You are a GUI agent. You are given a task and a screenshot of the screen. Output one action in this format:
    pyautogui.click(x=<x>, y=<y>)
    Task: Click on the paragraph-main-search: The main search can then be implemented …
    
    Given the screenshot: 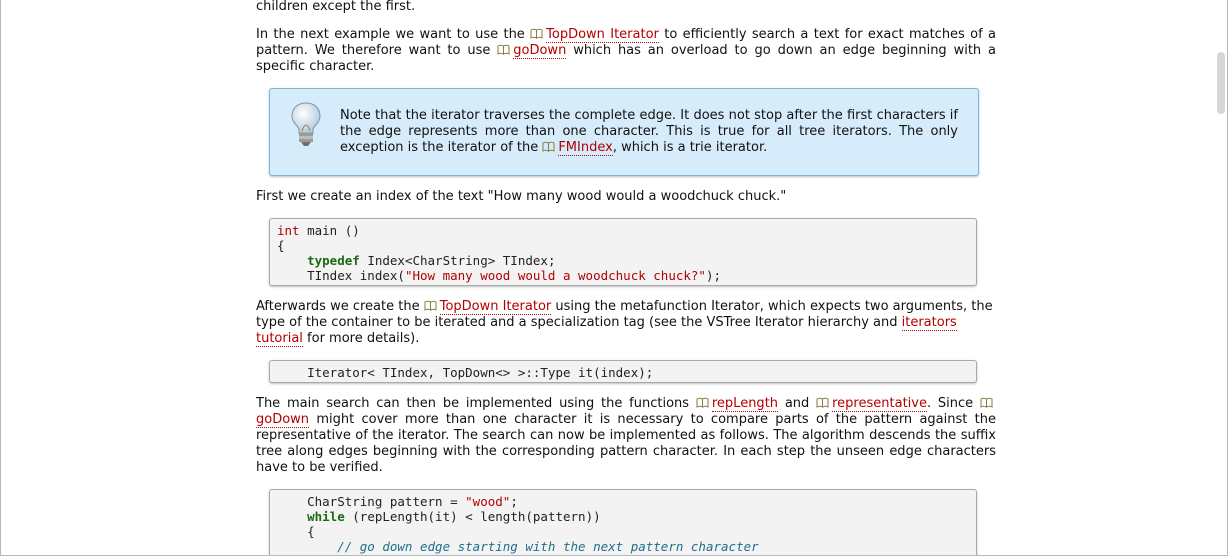 What is the action you would take?
    pyautogui.click(x=626, y=435)
    